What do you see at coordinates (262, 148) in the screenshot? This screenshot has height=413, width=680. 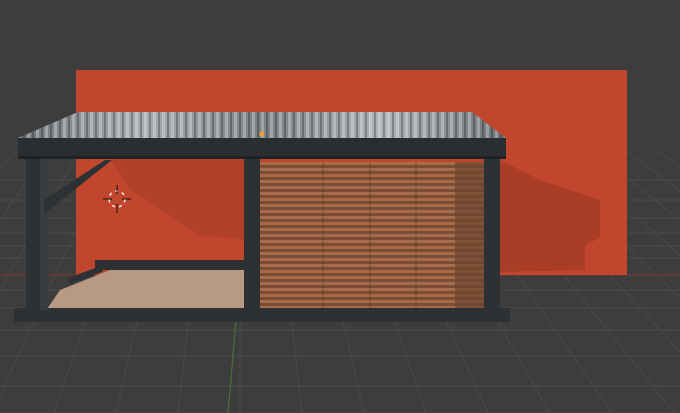 I see `roof-beam` at bounding box center [262, 148].